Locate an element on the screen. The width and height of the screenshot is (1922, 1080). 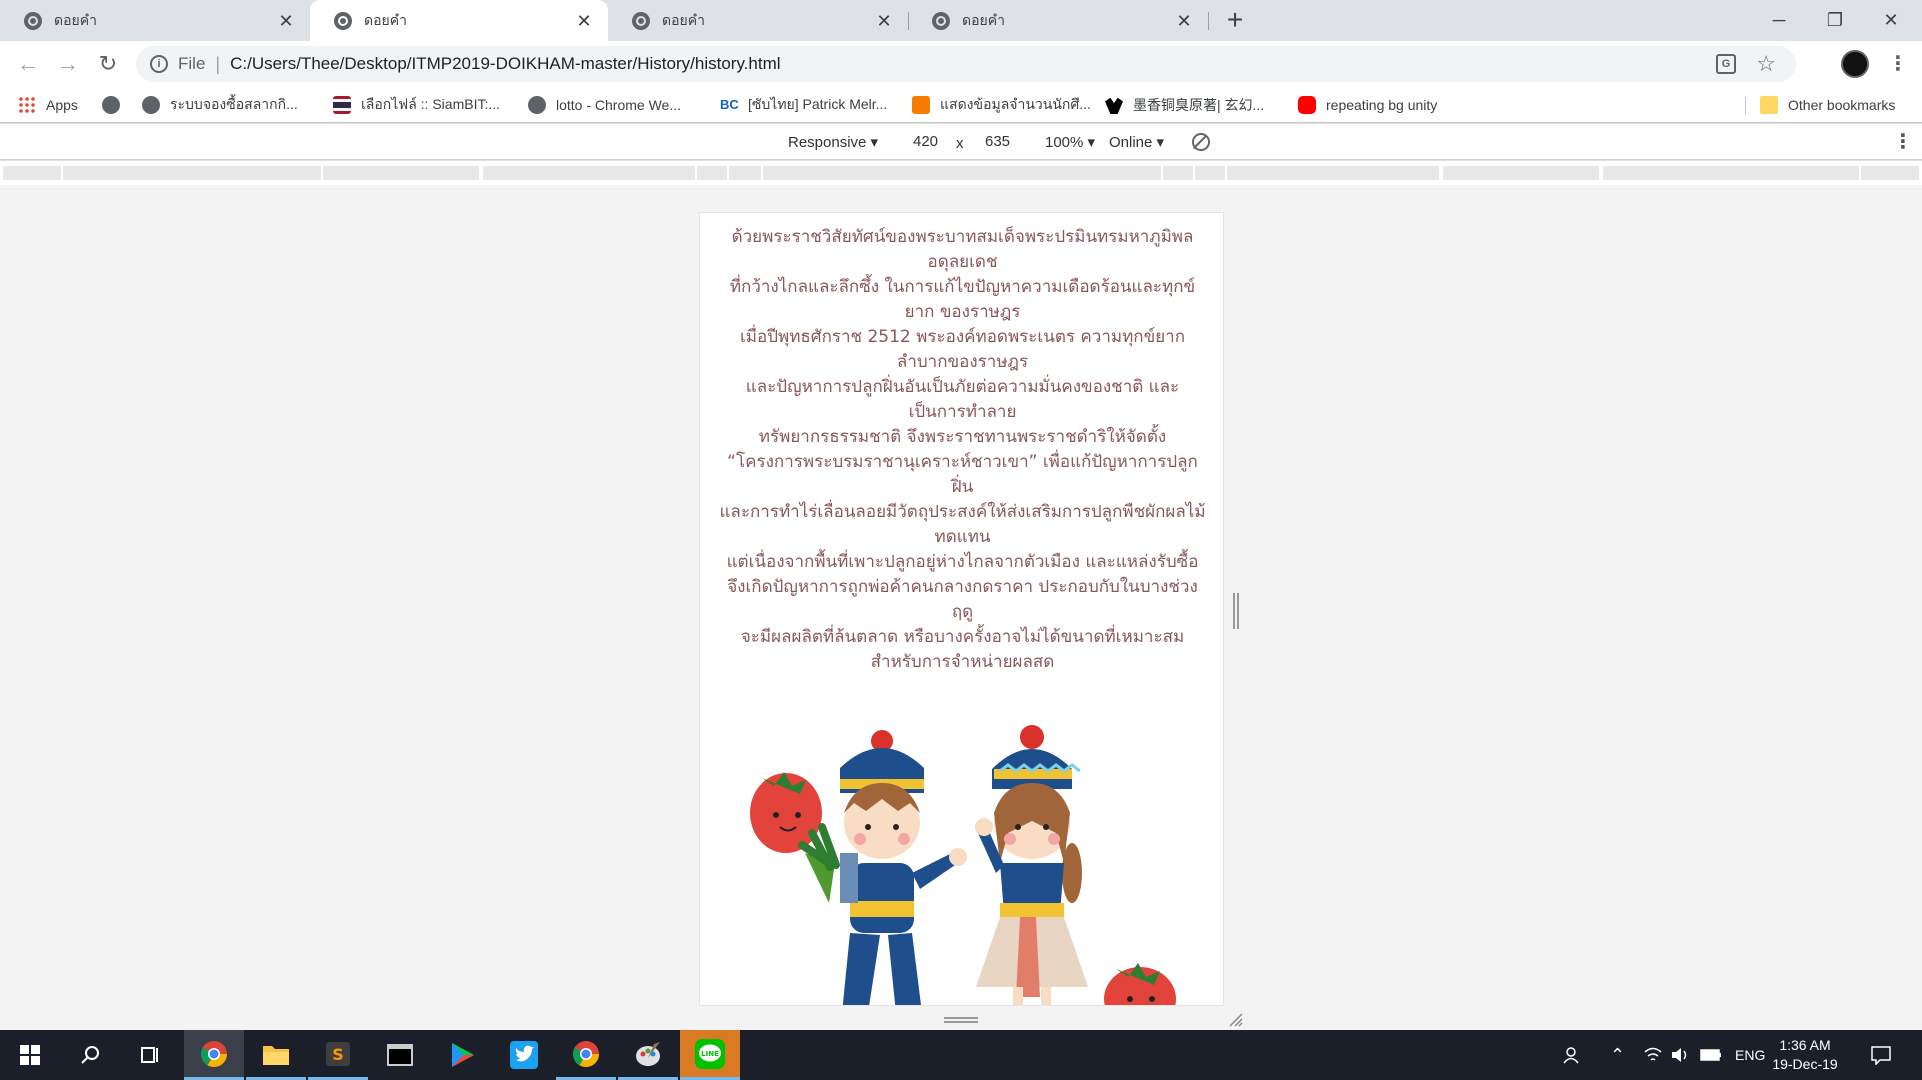
minimize-button: ─ is located at coordinates (1779, 20).